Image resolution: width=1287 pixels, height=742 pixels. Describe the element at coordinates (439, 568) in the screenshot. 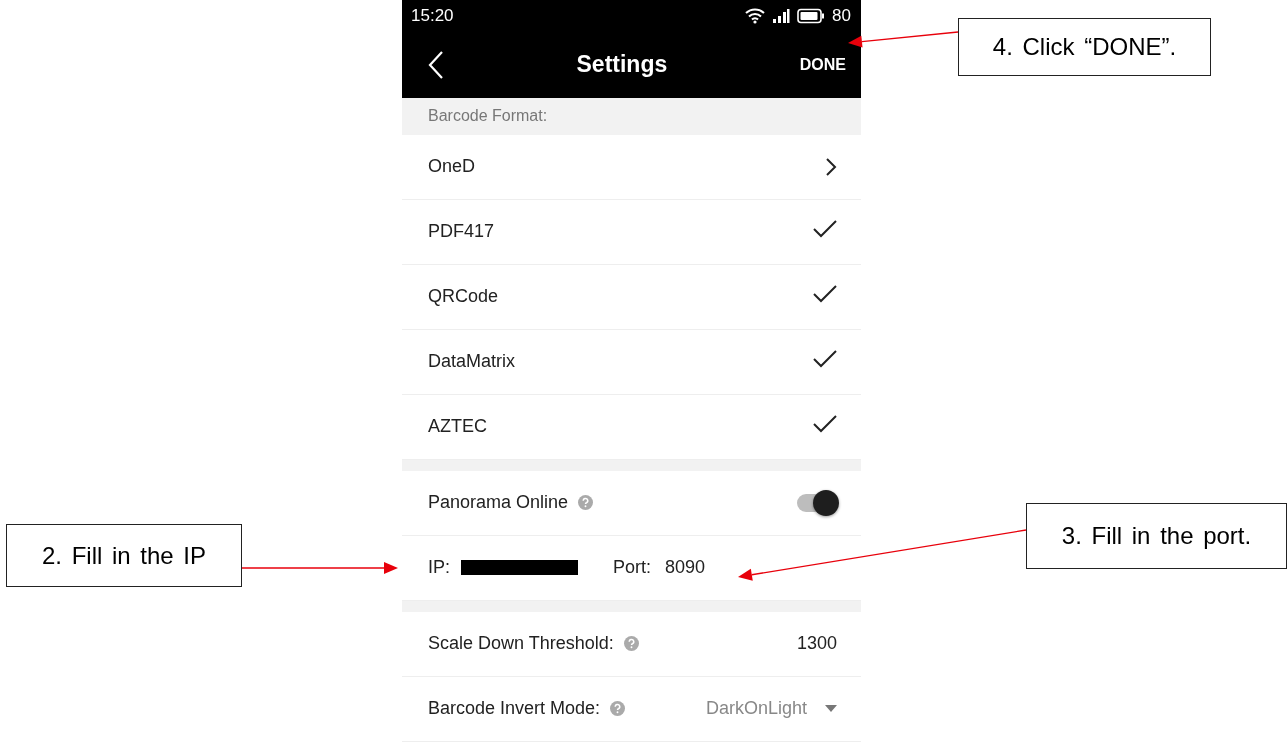

I see `ip-label: IP:` at that location.